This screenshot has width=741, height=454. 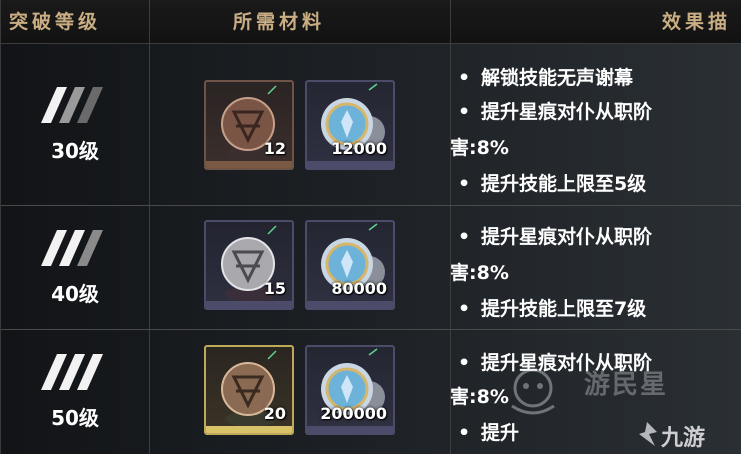 I want to click on effects-cell: • 提升星痕对仆从职阶 害:8% • 提升技能上限至7级, so click(x=595, y=267).